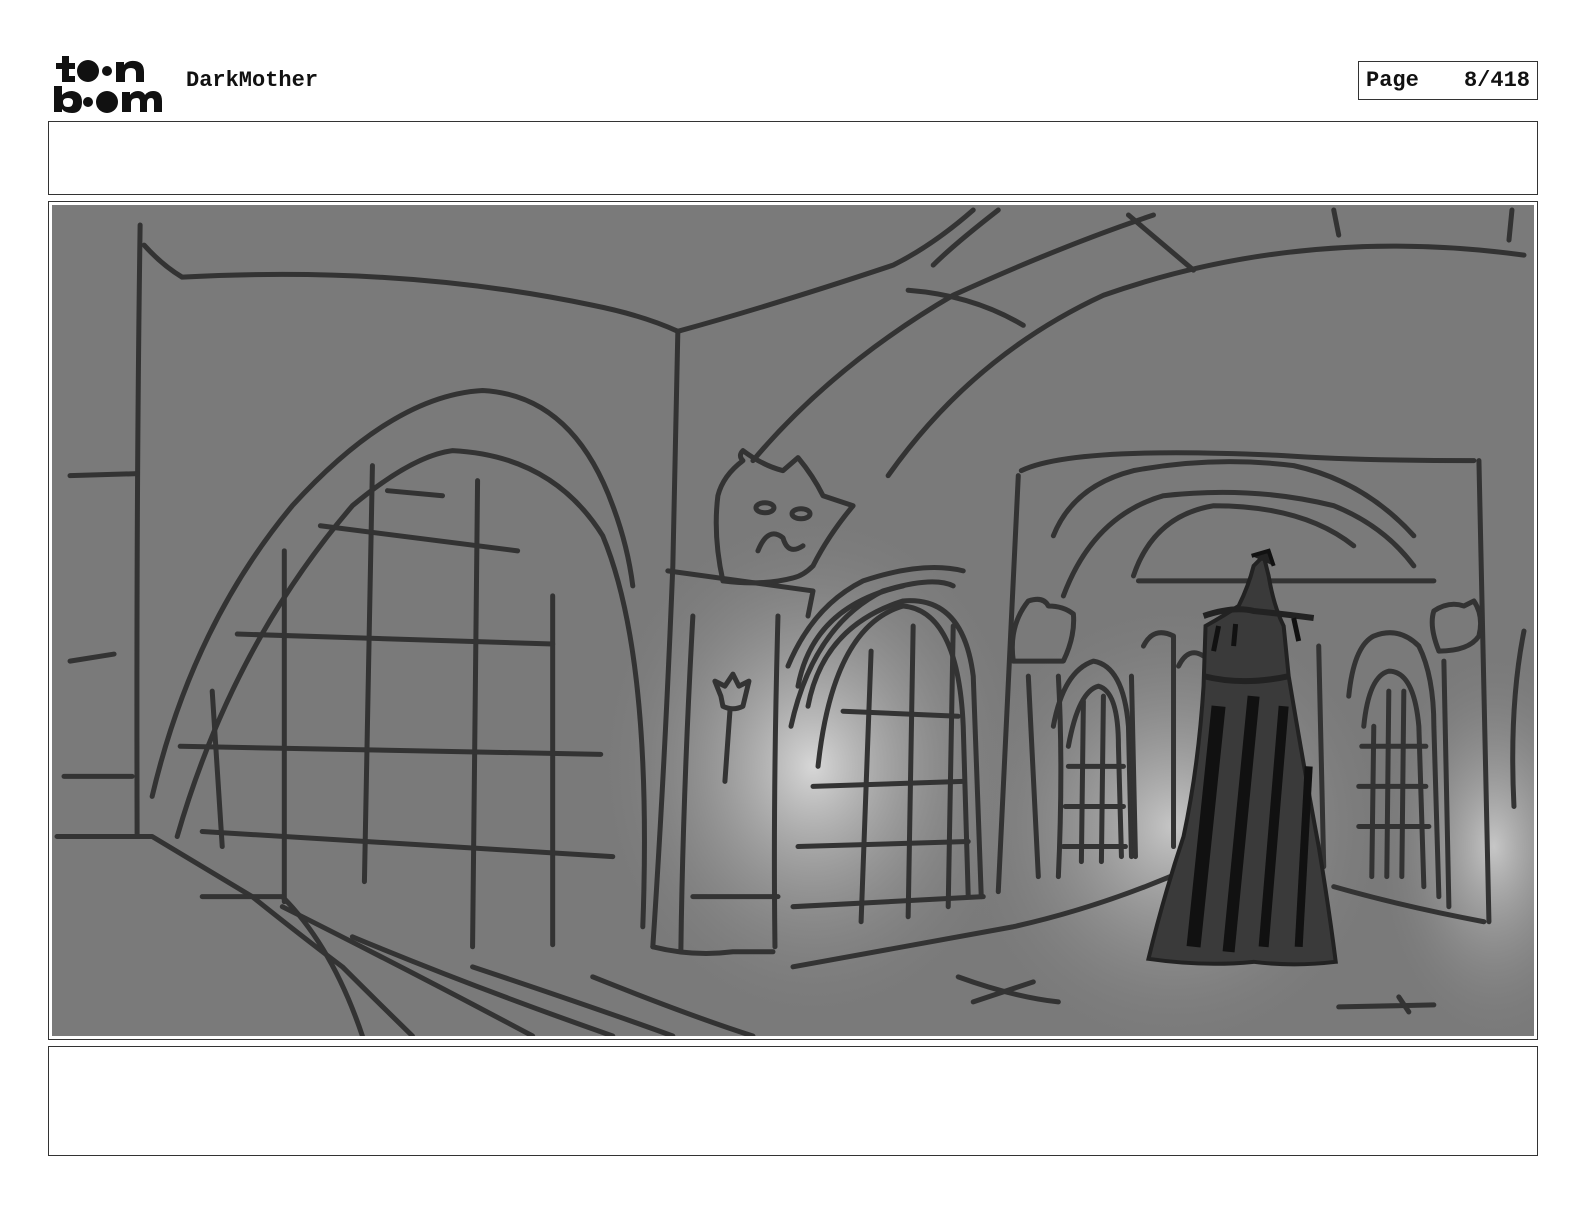 Image resolution: width=1584 pixels, height=1224 pixels. What do you see at coordinates (1448, 80) in the screenshot?
I see `page-indicator: Page 8/418` at bounding box center [1448, 80].